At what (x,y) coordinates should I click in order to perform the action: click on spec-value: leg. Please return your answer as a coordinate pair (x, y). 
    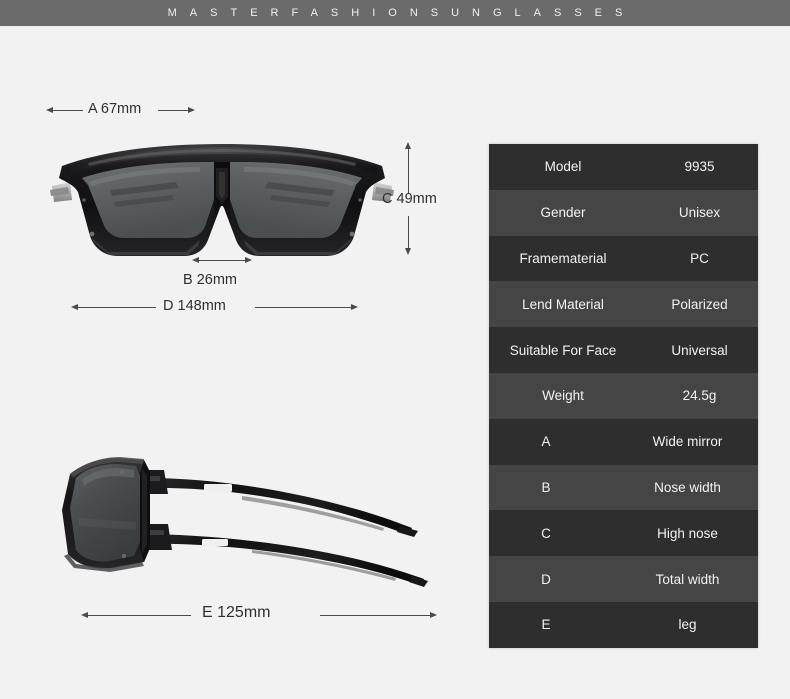
    Looking at the image, I should click on (687, 625).